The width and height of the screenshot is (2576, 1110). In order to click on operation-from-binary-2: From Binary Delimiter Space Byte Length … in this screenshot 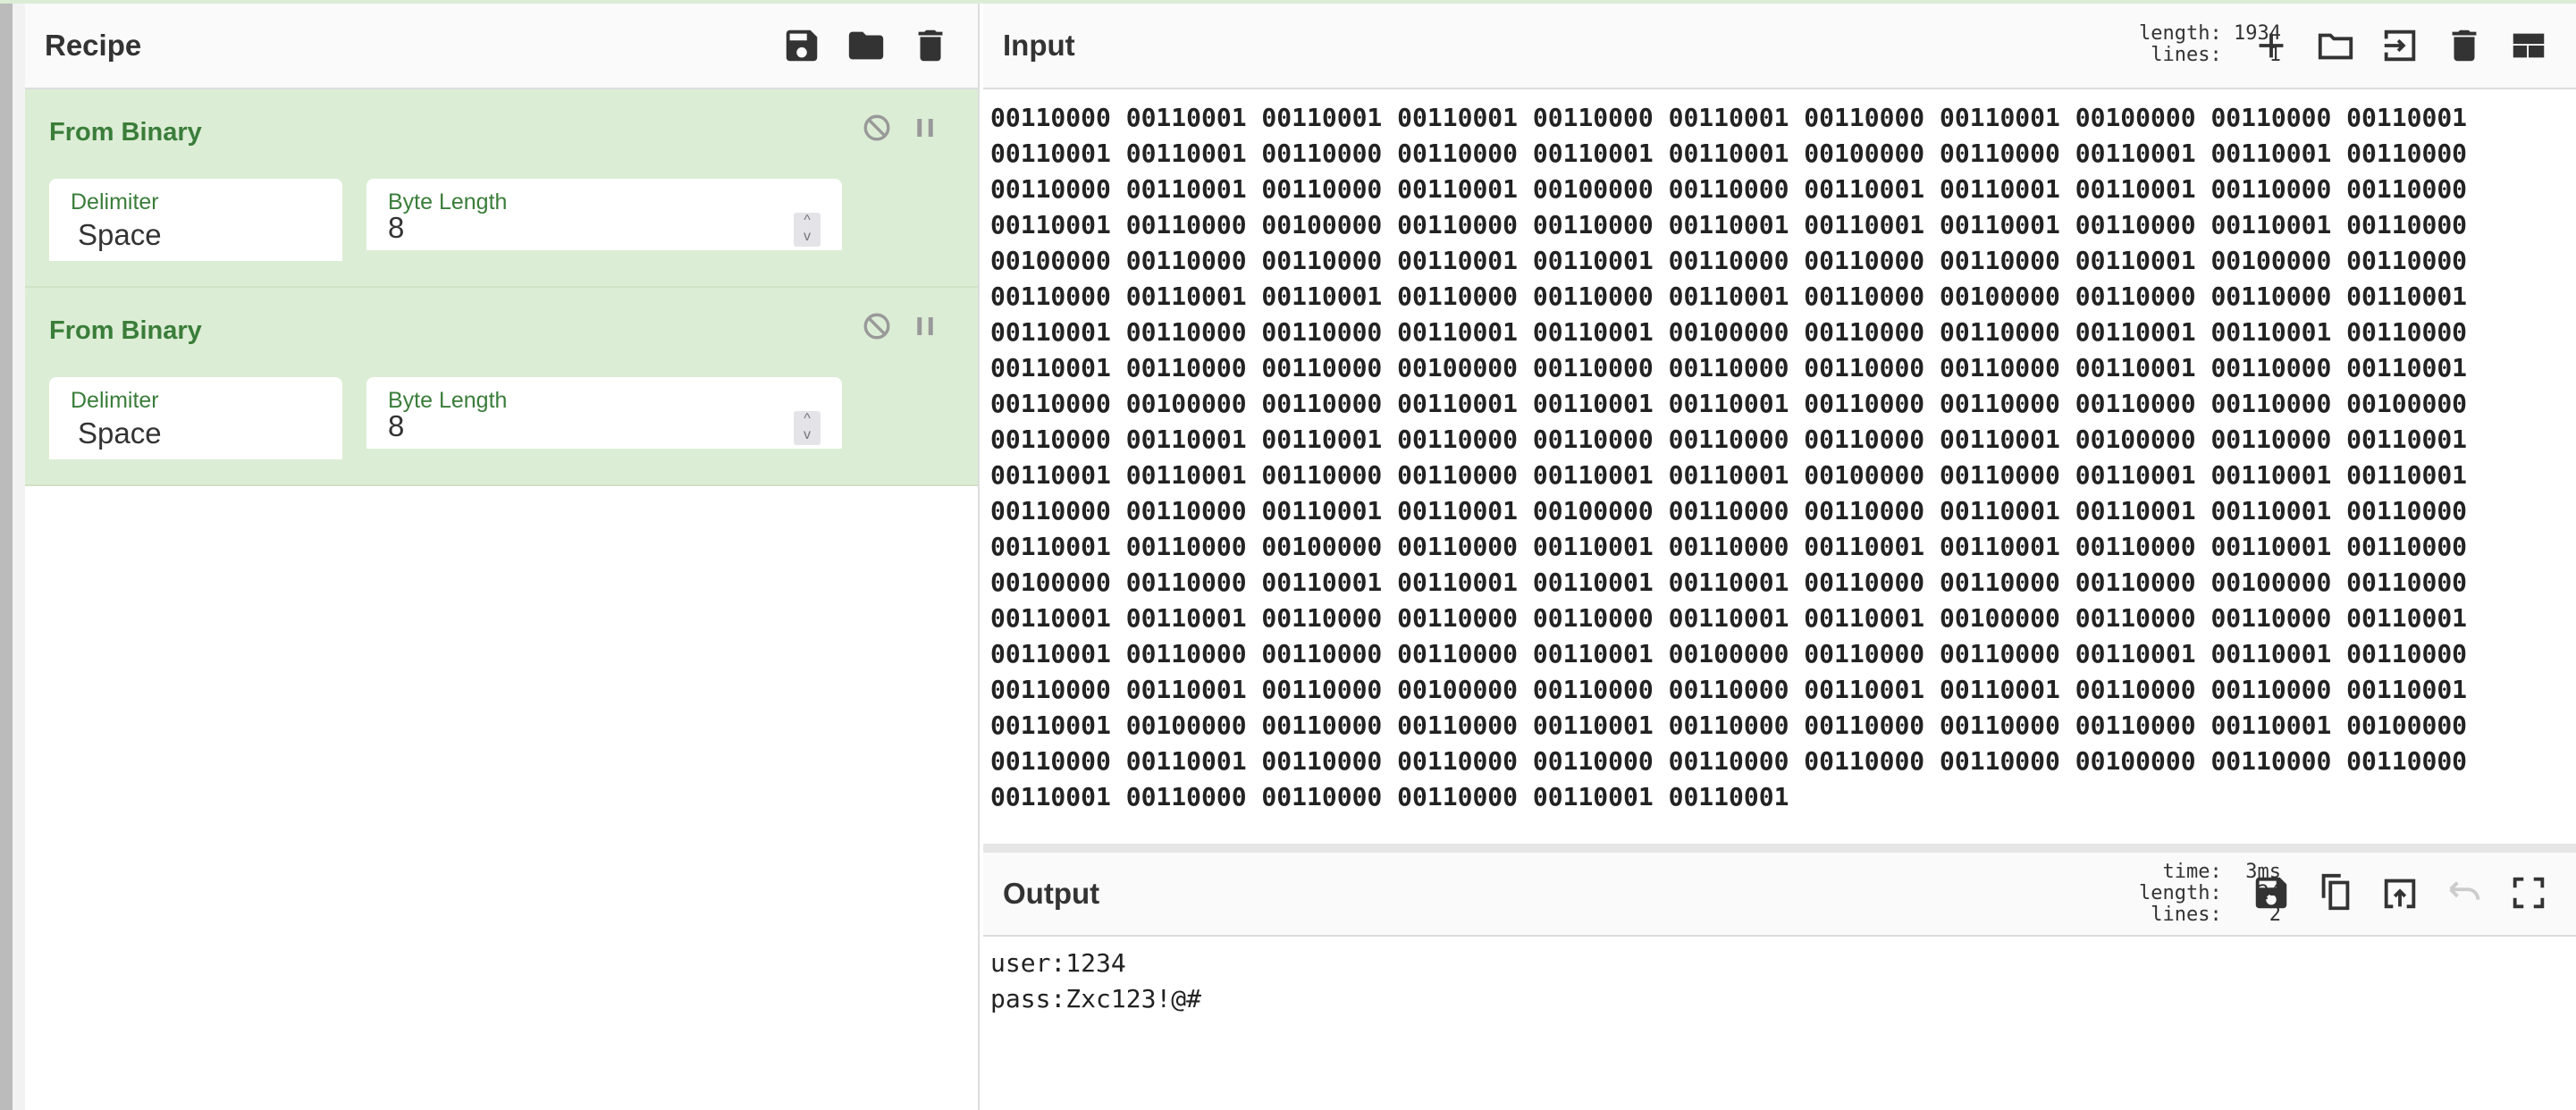, I will do `click(502, 387)`.